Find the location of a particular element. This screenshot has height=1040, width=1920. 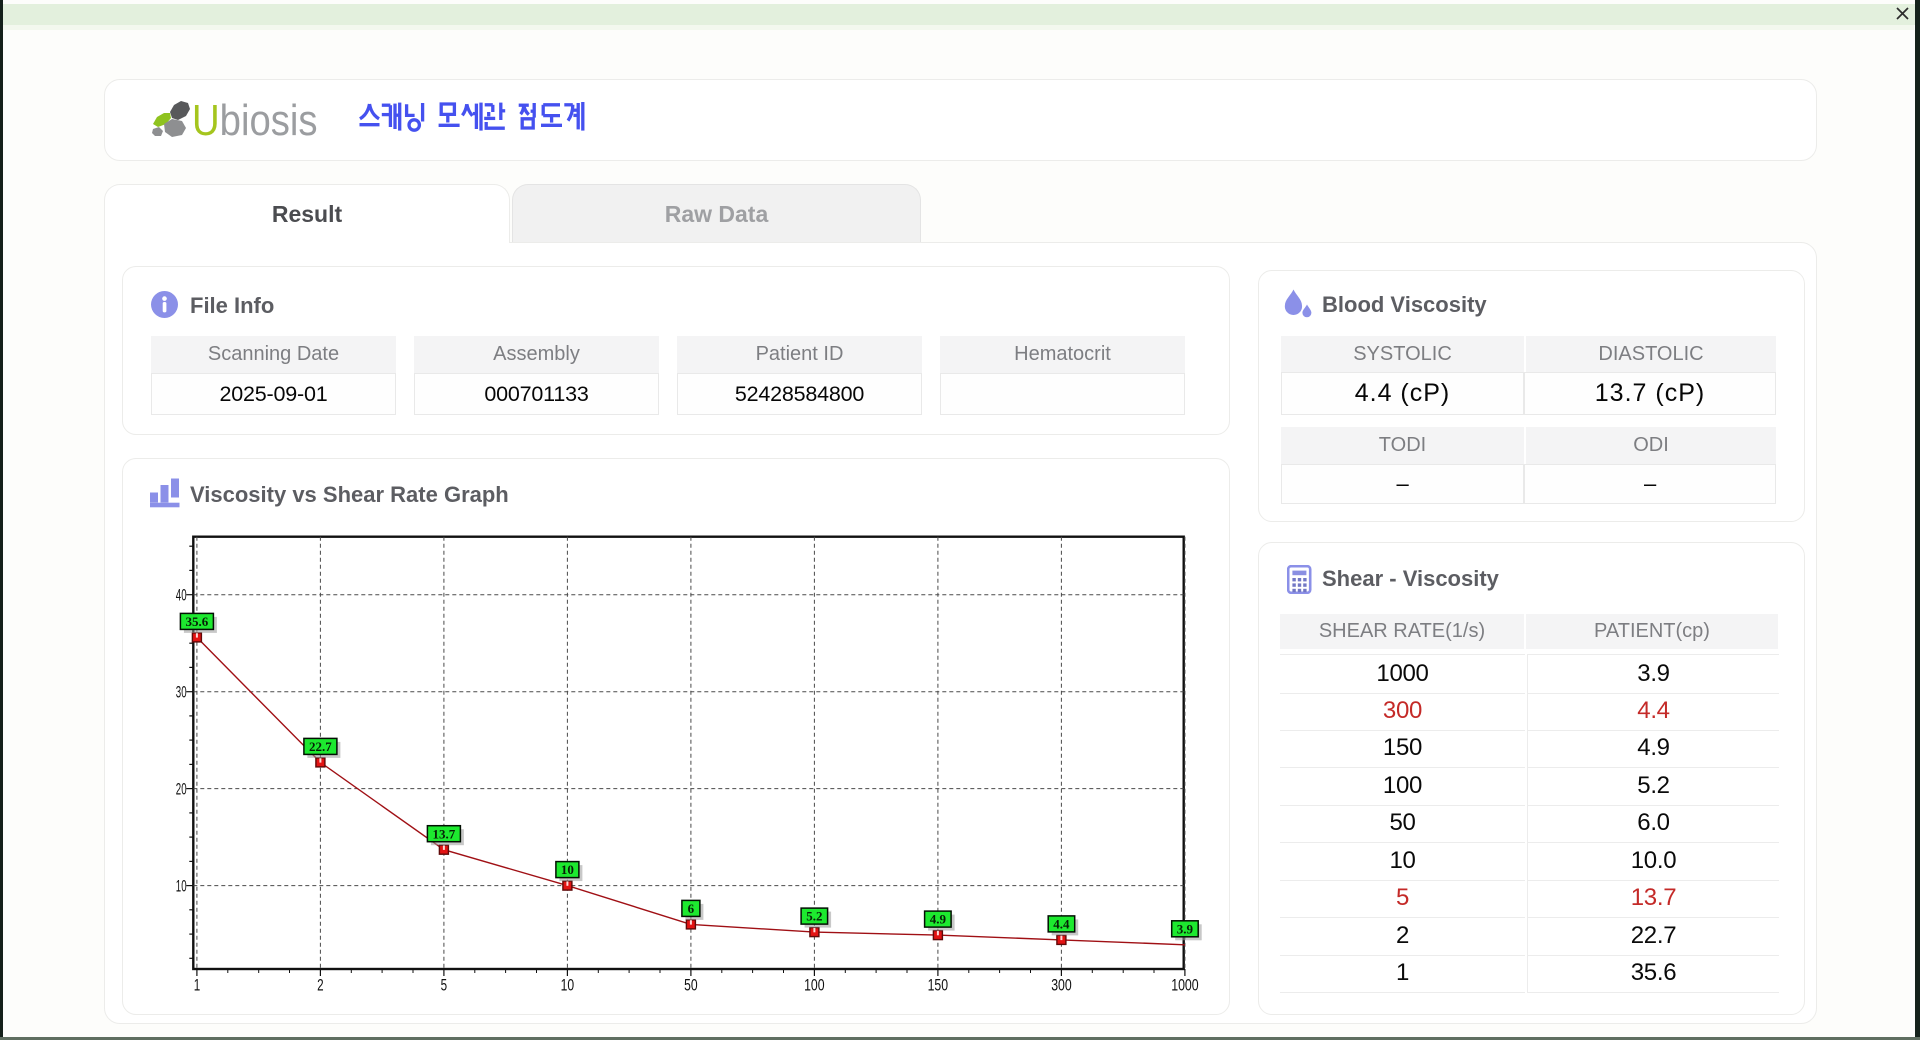

svg-text: 1 is located at coordinates (197, 986).